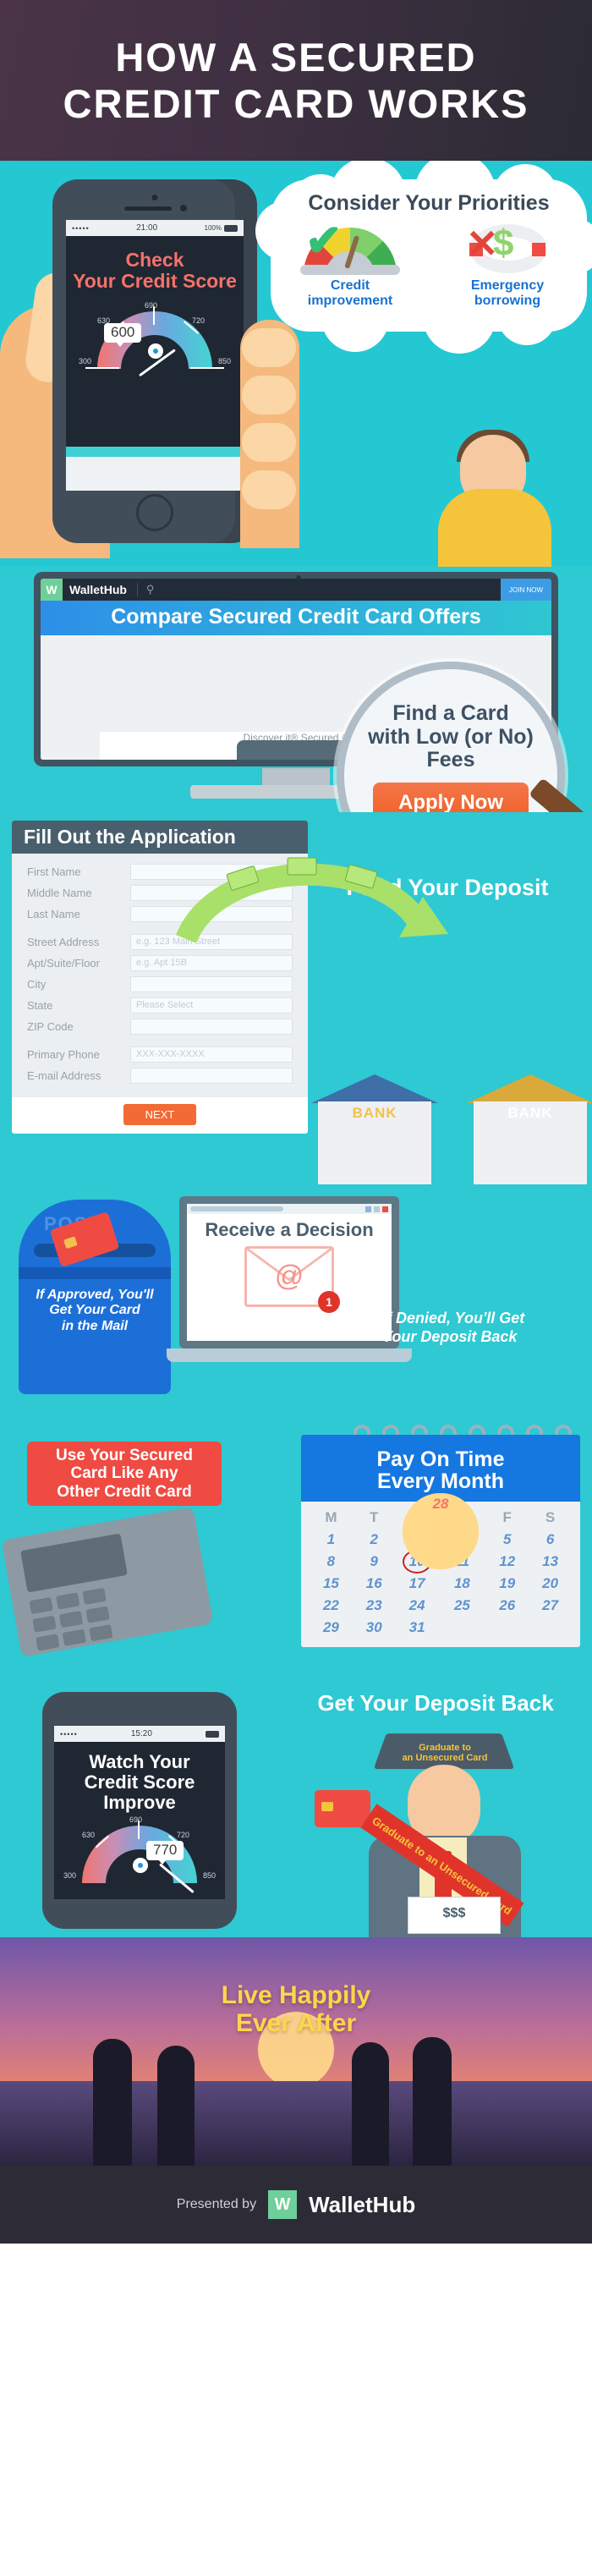 Image resolution: width=592 pixels, height=2576 pixels. What do you see at coordinates (418, 1628) in the screenshot?
I see `day-cell: 31` at bounding box center [418, 1628].